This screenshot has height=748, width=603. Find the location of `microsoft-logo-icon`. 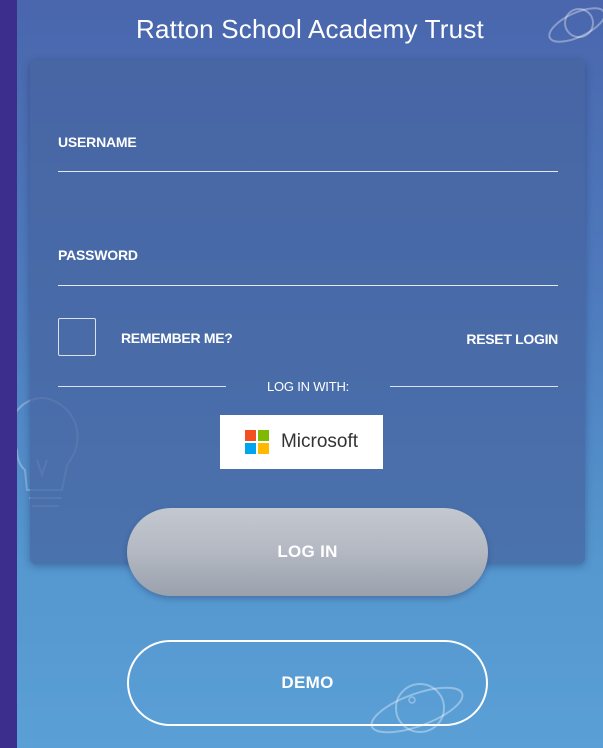

microsoft-logo-icon is located at coordinates (256, 442).